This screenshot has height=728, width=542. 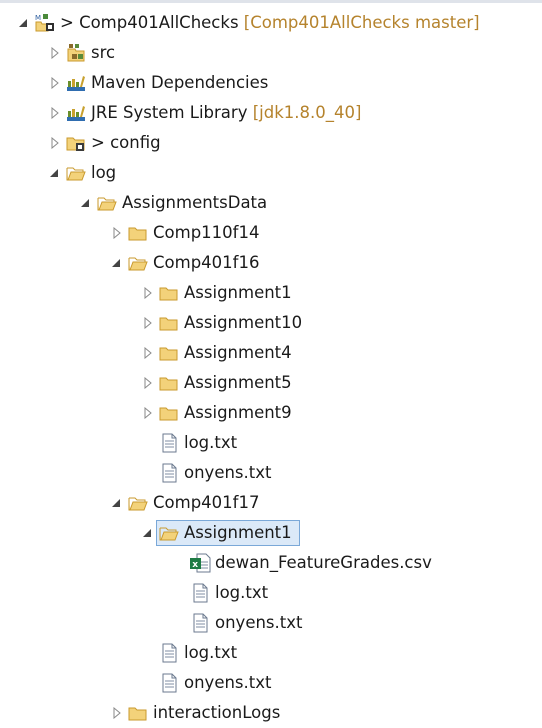 I want to click on tree-item-label: Comp110f14, so click(x=206, y=233).